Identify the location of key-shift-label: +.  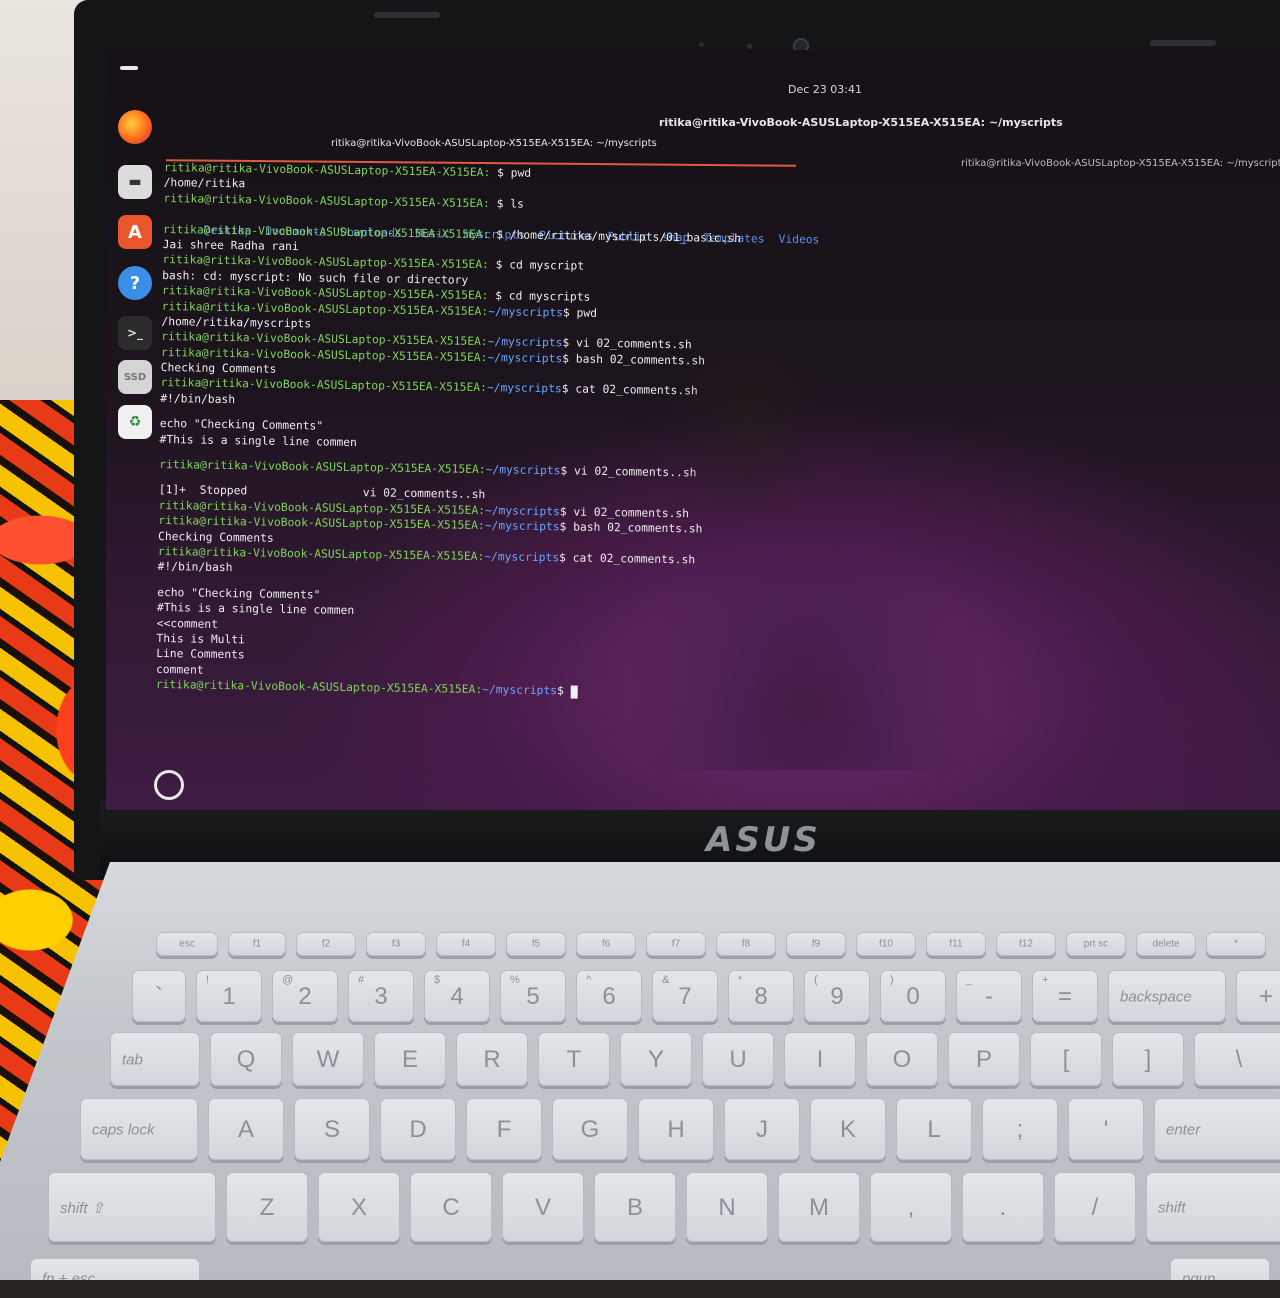
(1045, 980).